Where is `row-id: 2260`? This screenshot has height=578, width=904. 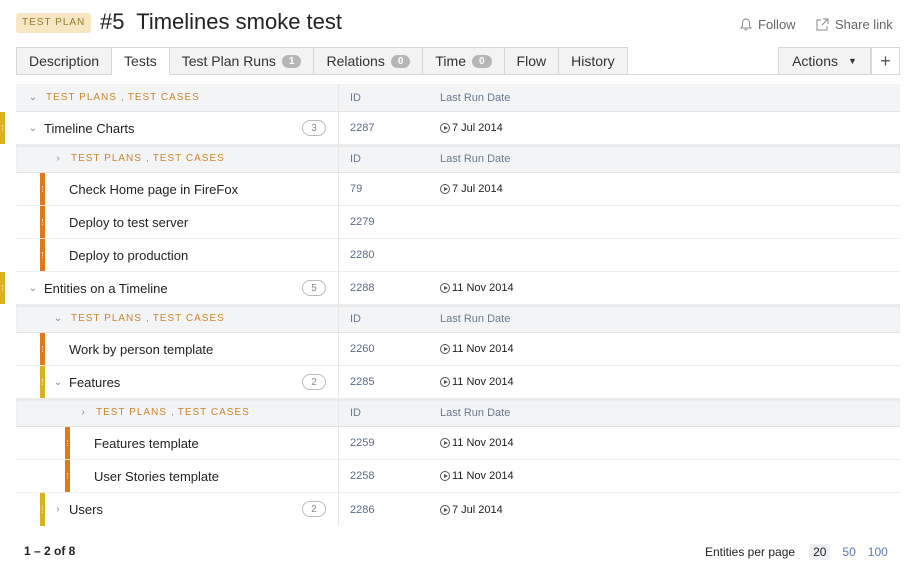 row-id: 2260 is located at coordinates (362, 349).